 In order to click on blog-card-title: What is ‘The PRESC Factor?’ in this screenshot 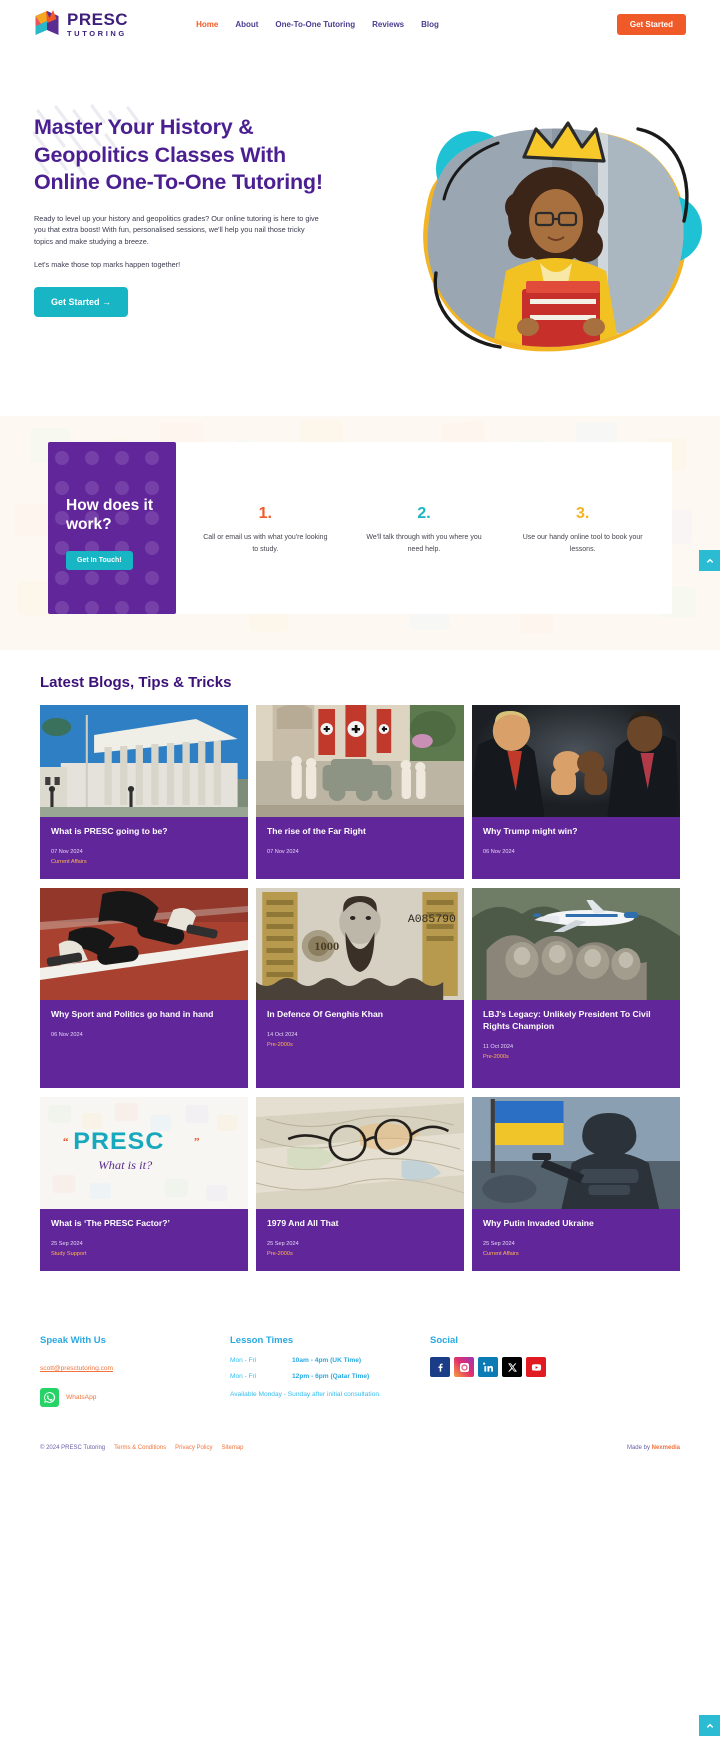, I will do `click(110, 1223)`.